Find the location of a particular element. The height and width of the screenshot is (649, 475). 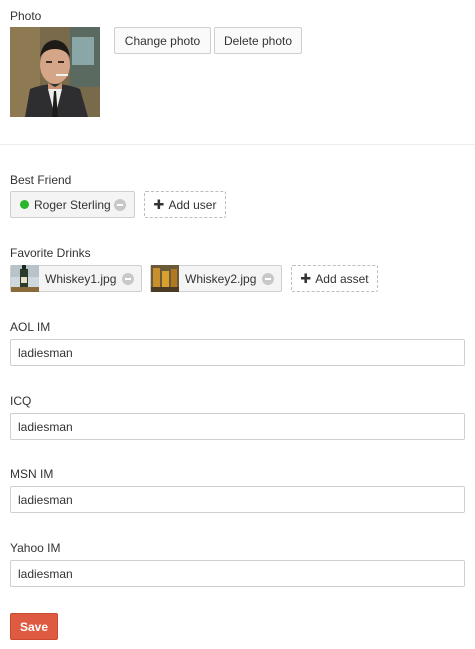

asset-token-label: Whiskey1.jpg is located at coordinates (81, 278).